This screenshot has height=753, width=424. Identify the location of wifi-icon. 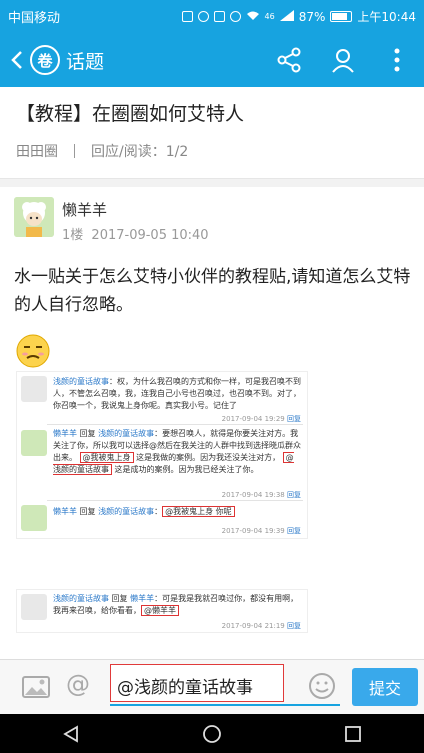
(253, 17).